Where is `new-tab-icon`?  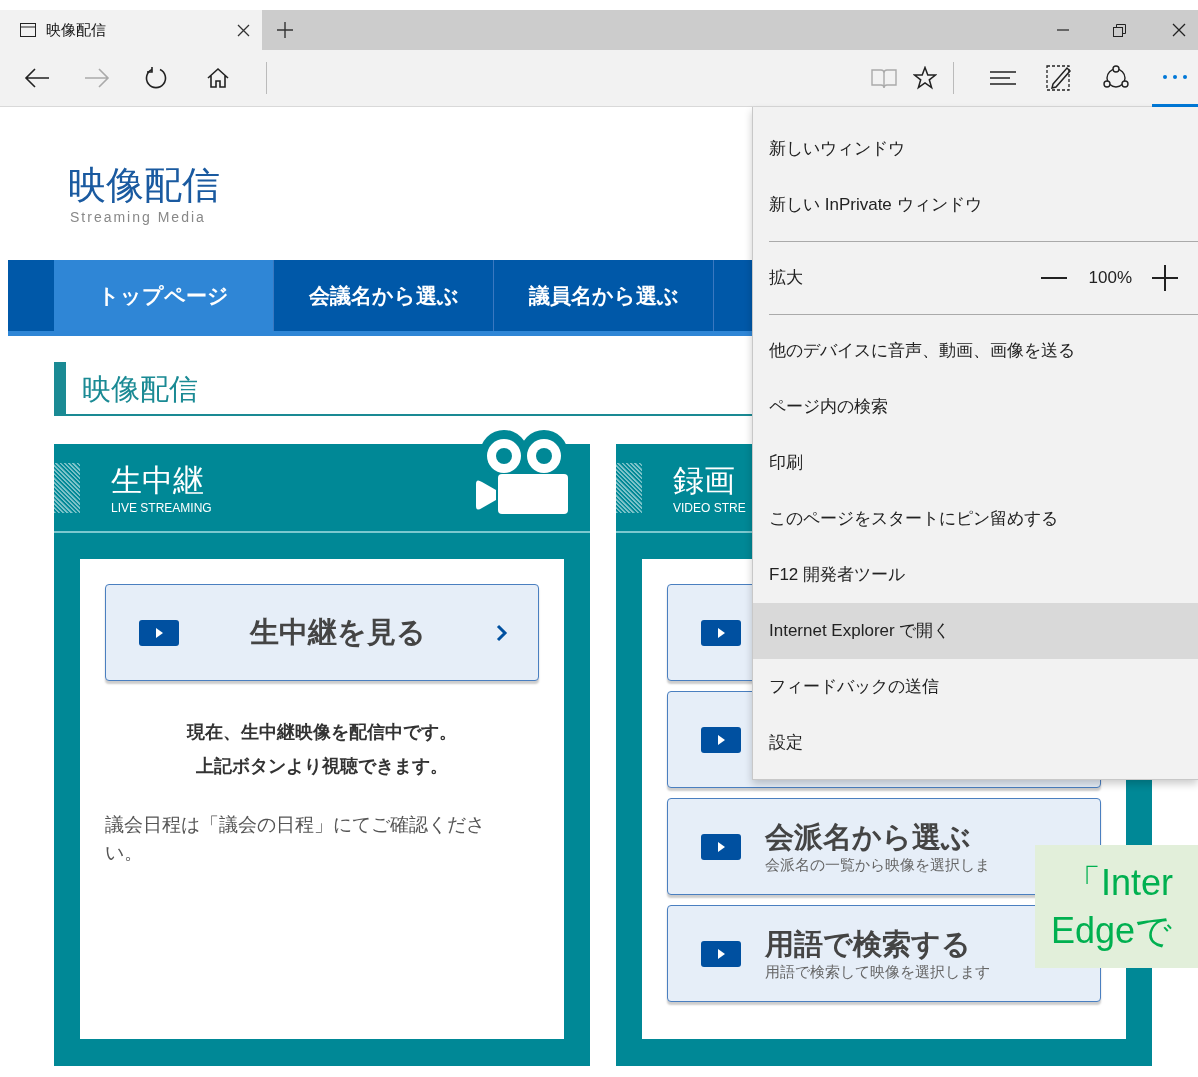 new-tab-icon is located at coordinates (285, 30).